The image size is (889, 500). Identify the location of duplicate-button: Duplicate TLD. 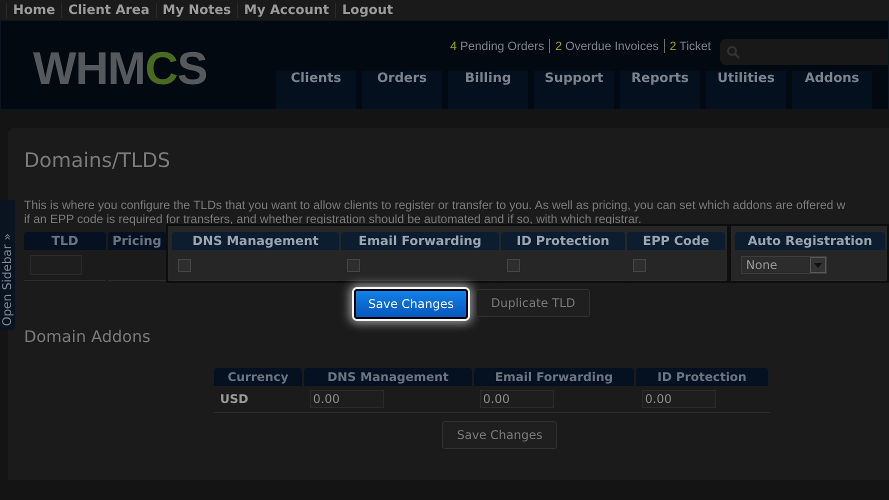
(533, 303).